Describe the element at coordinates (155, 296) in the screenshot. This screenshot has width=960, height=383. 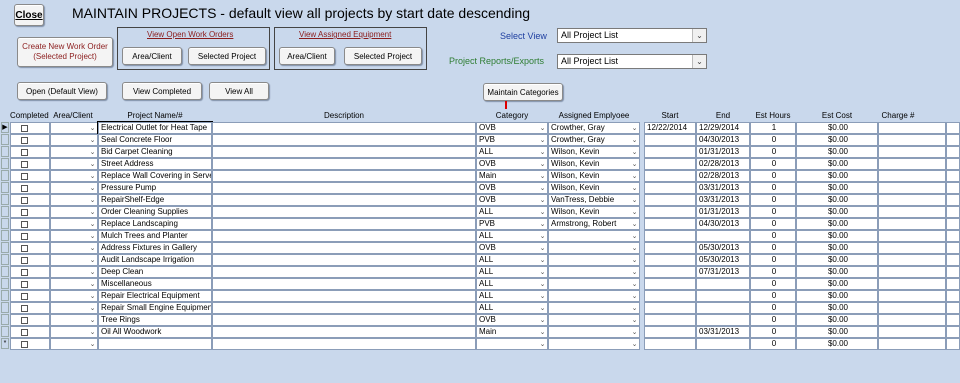
I see `name-cell: Repair Electrical Equipment` at that location.